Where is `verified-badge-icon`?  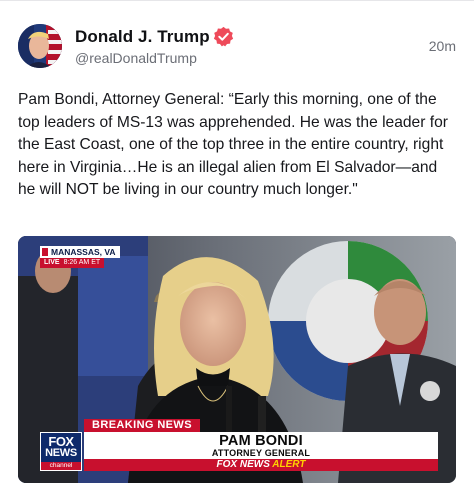 verified-badge-icon is located at coordinates (223, 36).